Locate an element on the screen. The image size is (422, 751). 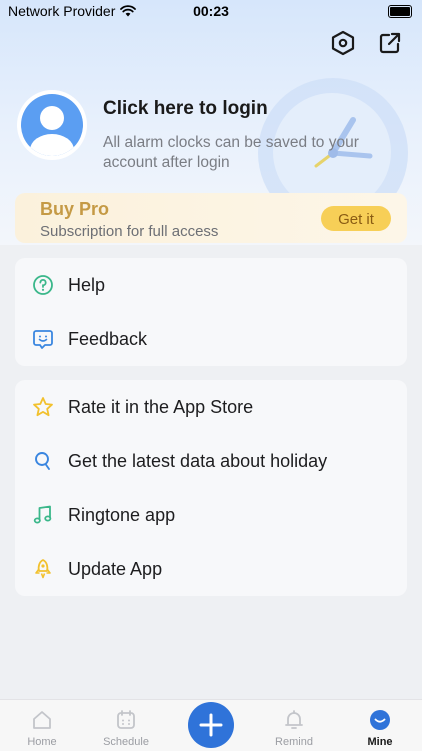
menu-item-label: Update App is located at coordinates (115, 568).